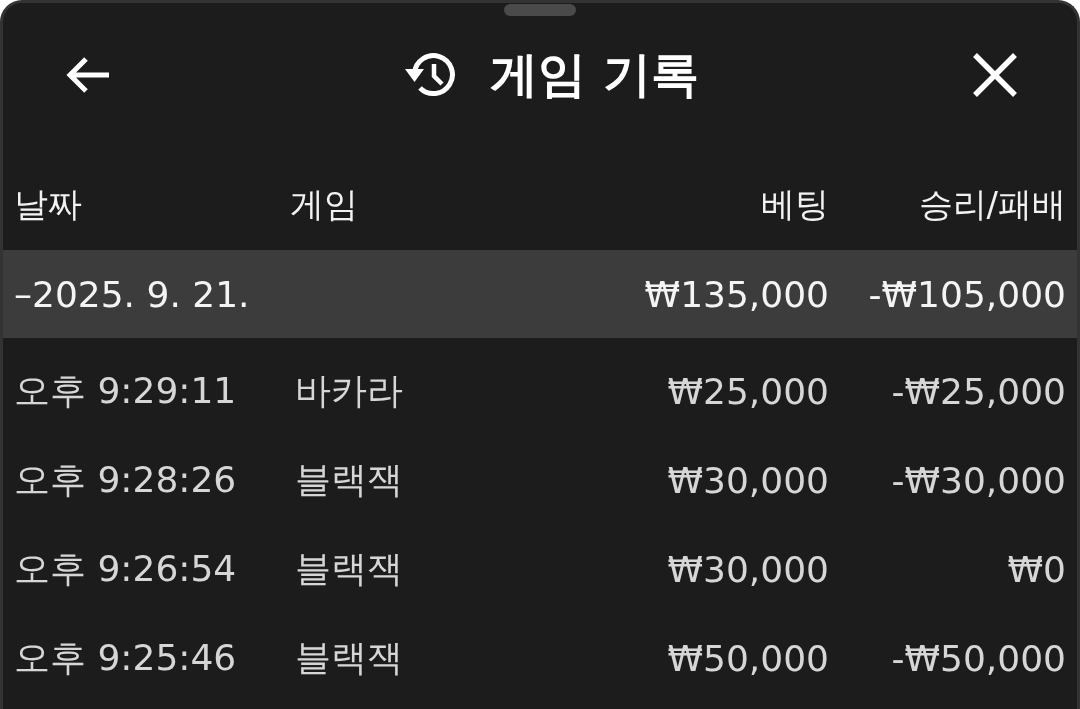  Describe the element at coordinates (966, 294) in the screenshot. I see `group-result-total-cell-text: -₩105,000` at that location.